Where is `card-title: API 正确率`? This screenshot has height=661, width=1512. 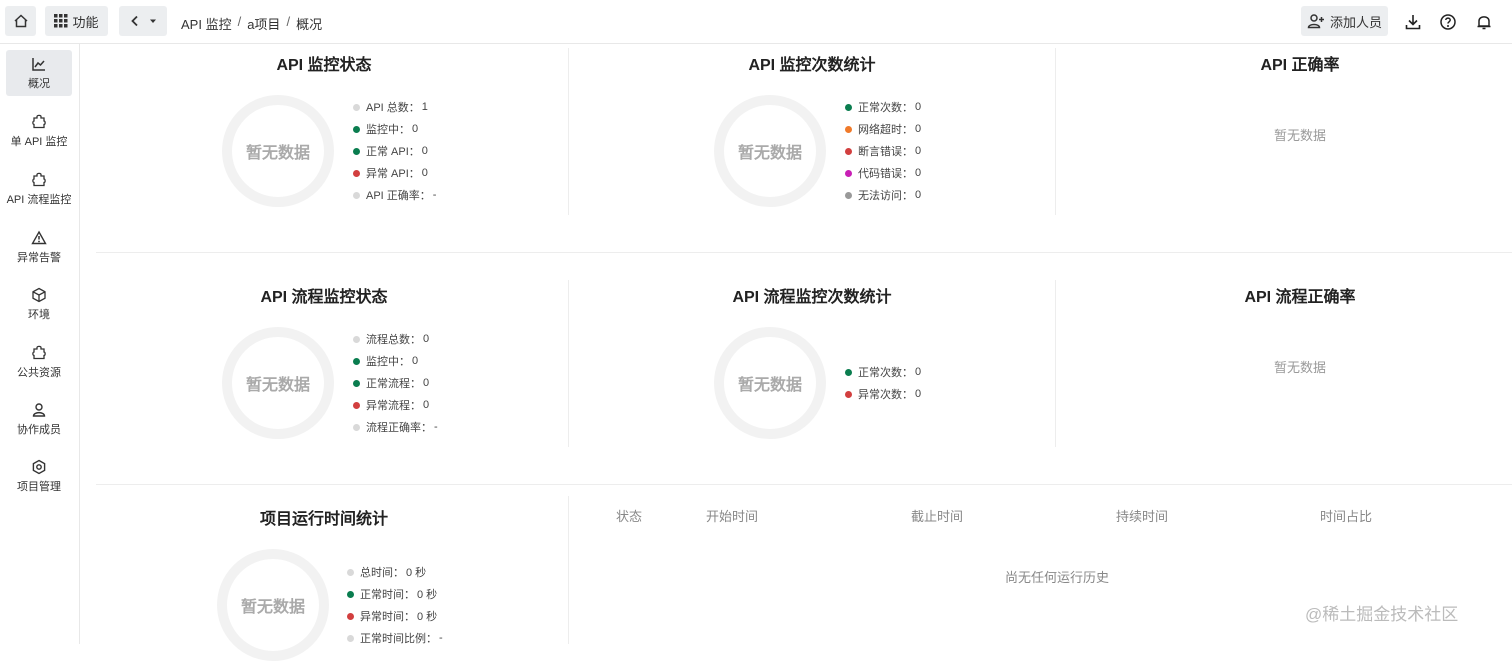 card-title: API 正确率 is located at coordinates (1300, 65).